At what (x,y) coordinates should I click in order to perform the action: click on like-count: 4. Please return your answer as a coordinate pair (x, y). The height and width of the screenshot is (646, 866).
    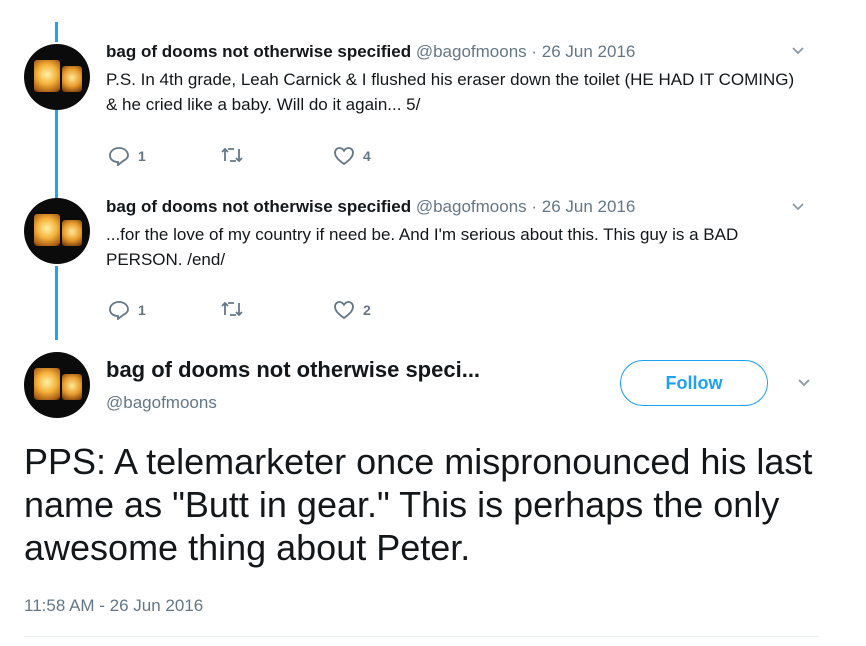
    Looking at the image, I should click on (367, 156).